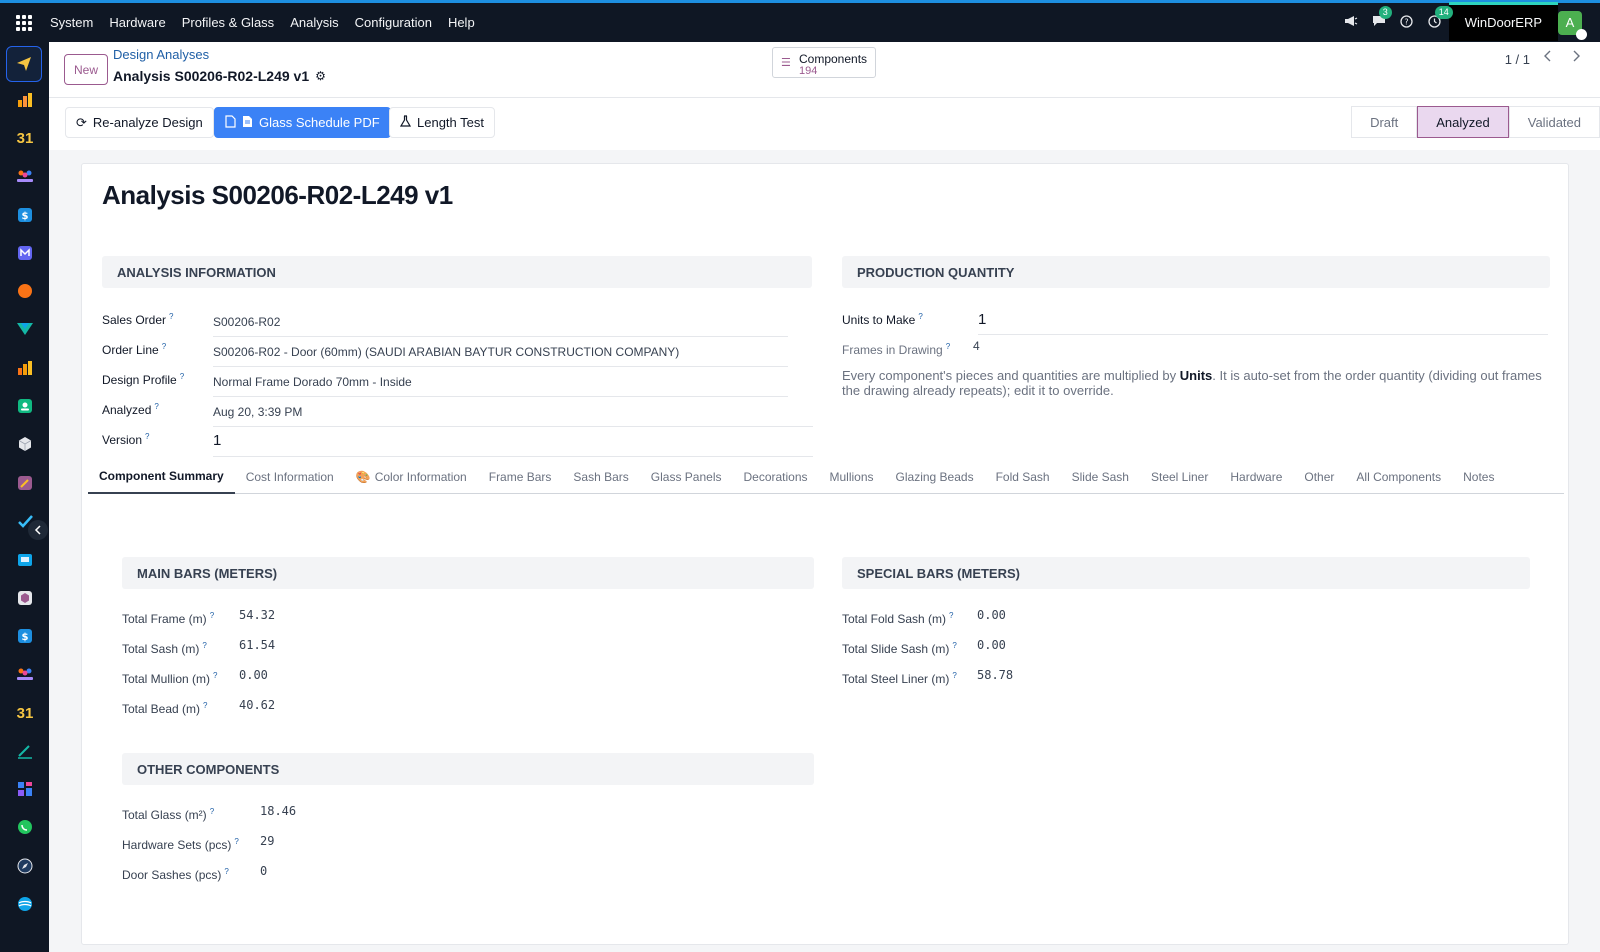  I want to click on total-fold-sash-label: Total Fold Sash (m)?, so click(898, 618).